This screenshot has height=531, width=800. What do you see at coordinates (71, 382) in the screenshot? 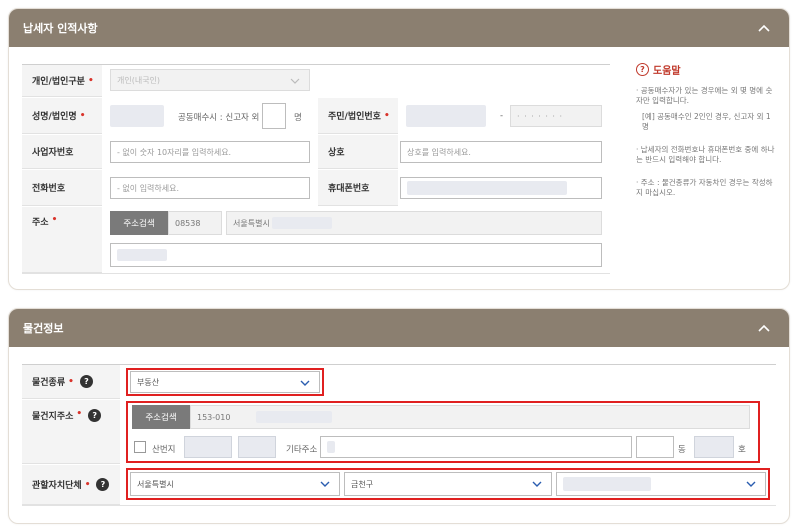
I see `kind-label: 물건종류 •?` at bounding box center [71, 382].